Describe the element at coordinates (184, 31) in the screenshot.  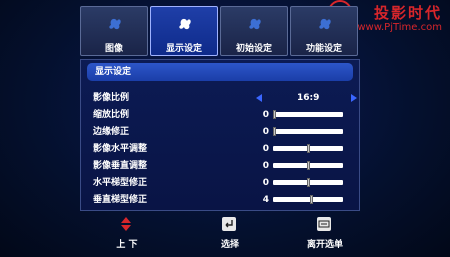
I see `tab-display-settings: 显示设定` at that location.